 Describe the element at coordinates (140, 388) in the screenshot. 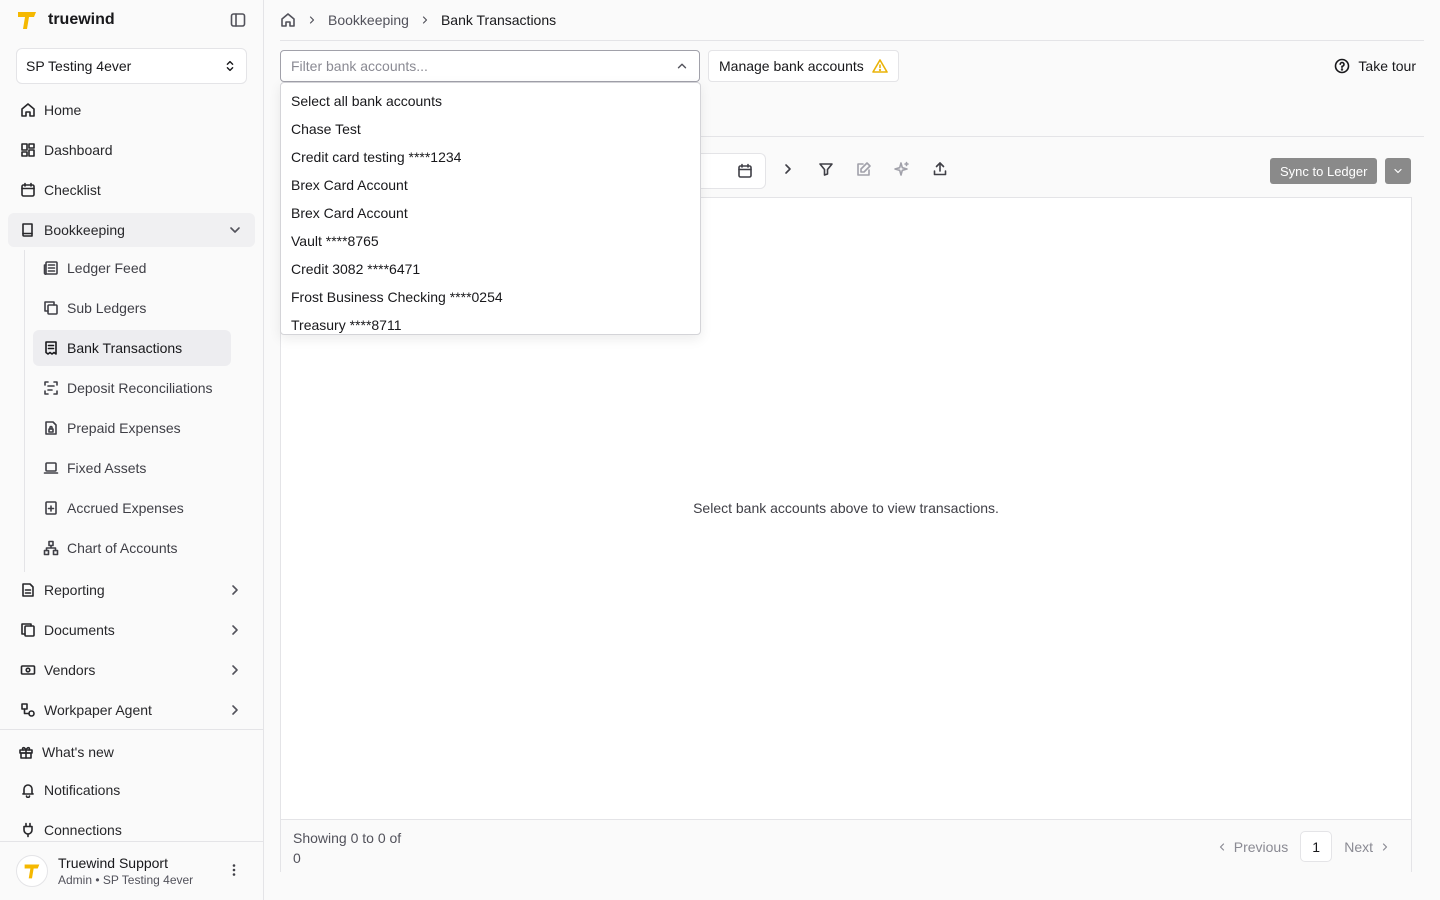

I see `sidebar-item-label: Deposit Reconciliations` at that location.